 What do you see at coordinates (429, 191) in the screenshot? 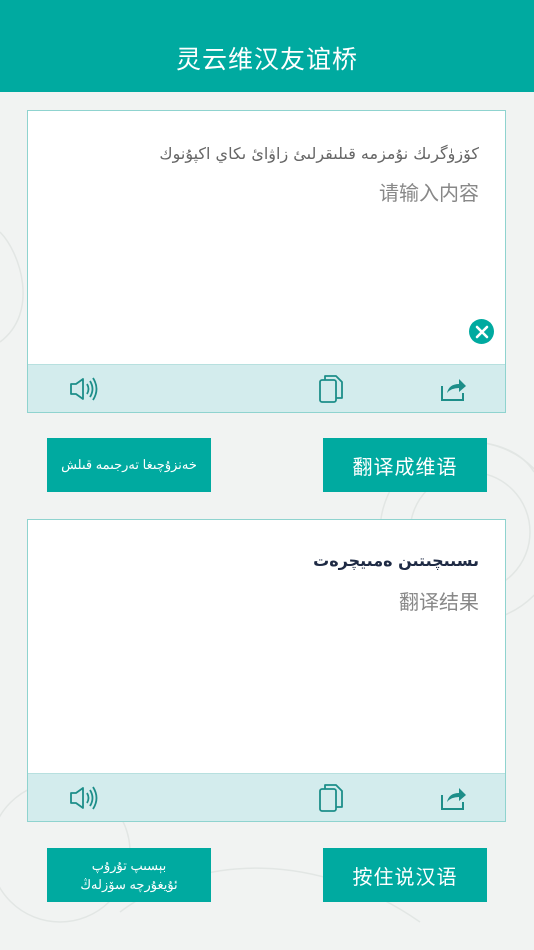
I see `chinese-input-placeholder: 请输入内容` at bounding box center [429, 191].